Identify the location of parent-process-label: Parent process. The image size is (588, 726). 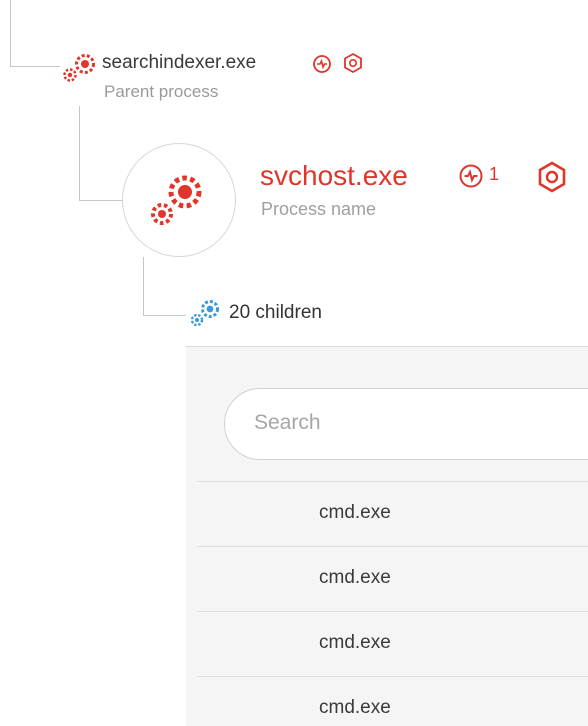
(161, 91).